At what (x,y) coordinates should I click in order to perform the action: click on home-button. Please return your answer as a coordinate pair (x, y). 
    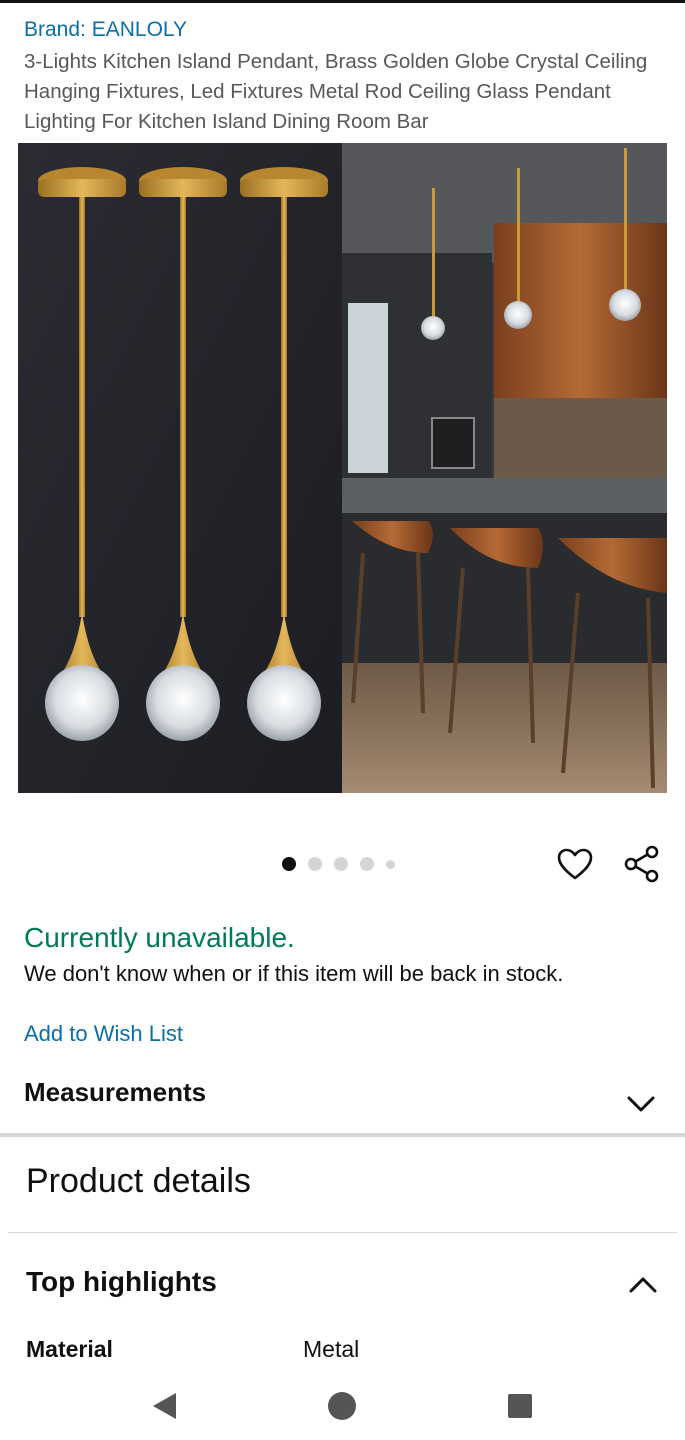
    Looking at the image, I should click on (342, 1406).